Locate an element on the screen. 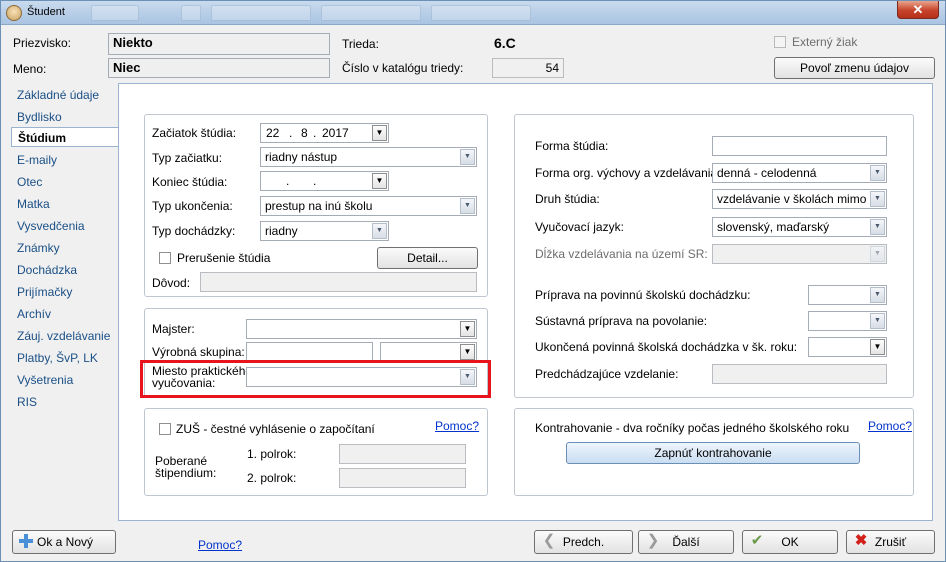 The image size is (946, 562). prev-label: Predch. is located at coordinates (583, 542).